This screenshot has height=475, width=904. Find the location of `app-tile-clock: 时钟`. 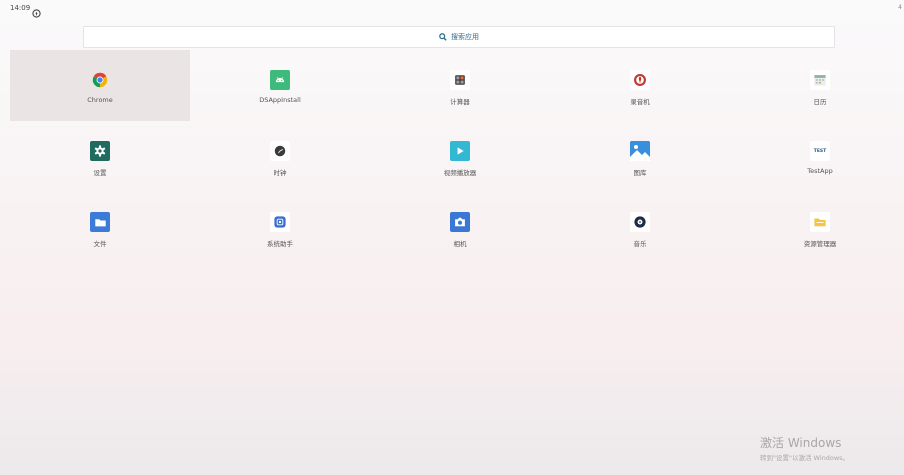

app-tile-clock: 时钟 is located at coordinates (280, 156).